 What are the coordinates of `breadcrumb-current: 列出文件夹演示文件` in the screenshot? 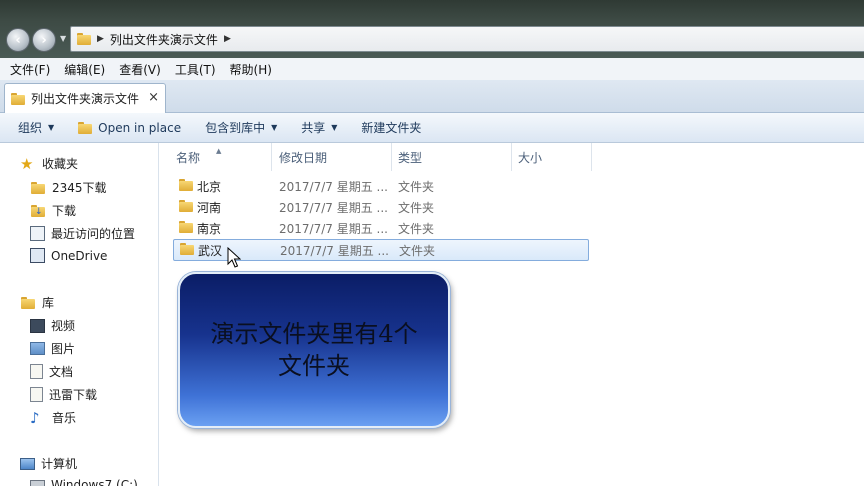 It's located at (164, 39).